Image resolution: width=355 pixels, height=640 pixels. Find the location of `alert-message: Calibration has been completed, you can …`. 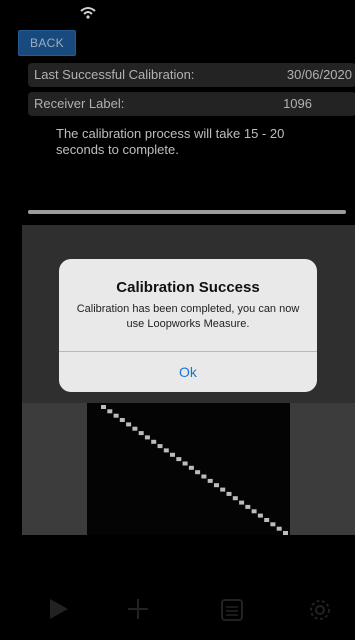

alert-message: Calibration has been completed, you can … is located at coordinates (188, 316).